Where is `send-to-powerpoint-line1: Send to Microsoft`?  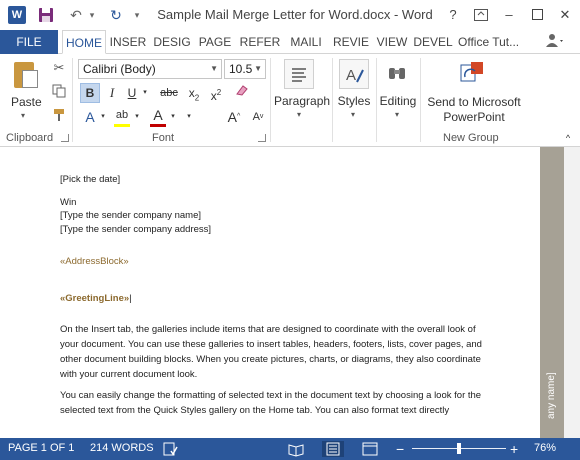 send-to-powerpoint-line1: Send to Microsoft is located at coordinates (474, 102).